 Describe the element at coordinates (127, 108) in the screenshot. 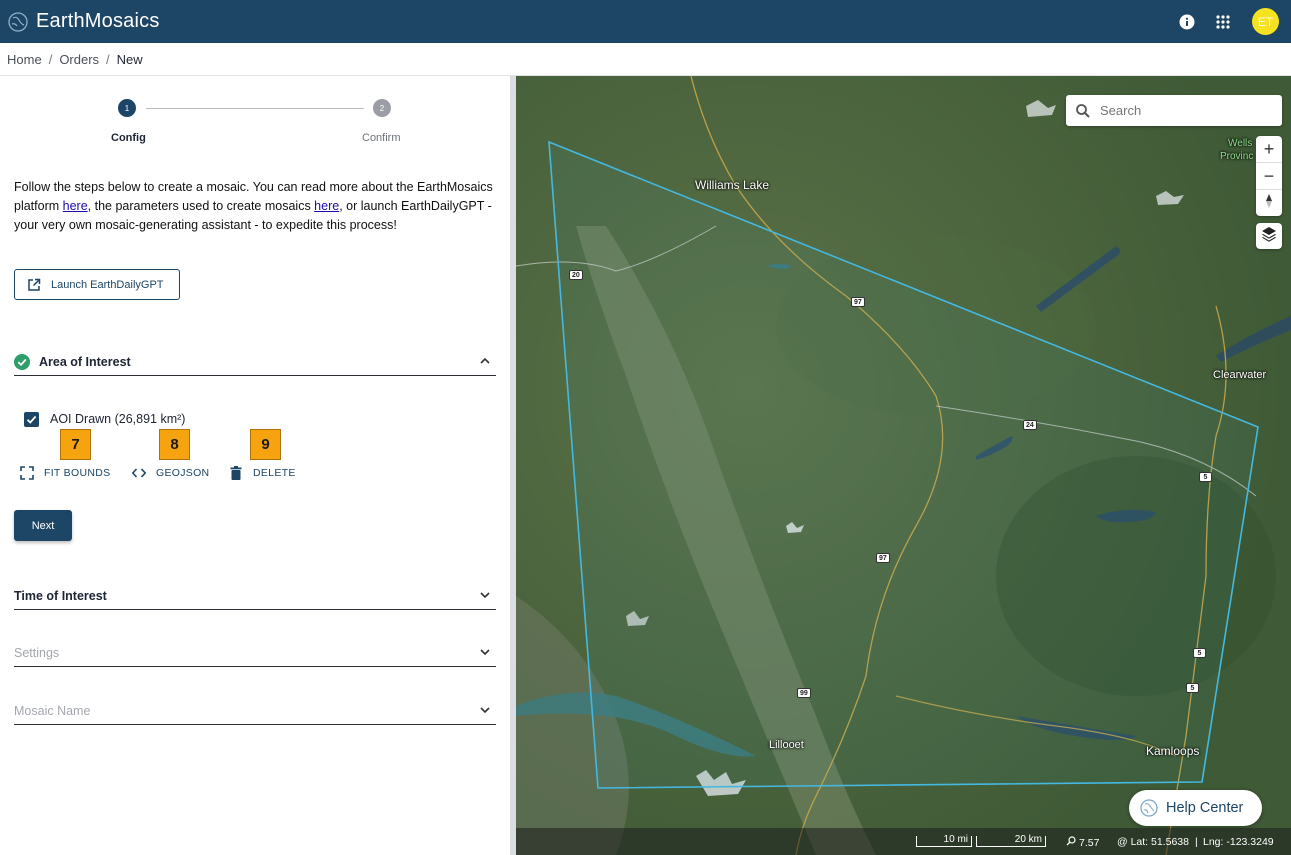

I see `step-1-indicator: 1` at that location.